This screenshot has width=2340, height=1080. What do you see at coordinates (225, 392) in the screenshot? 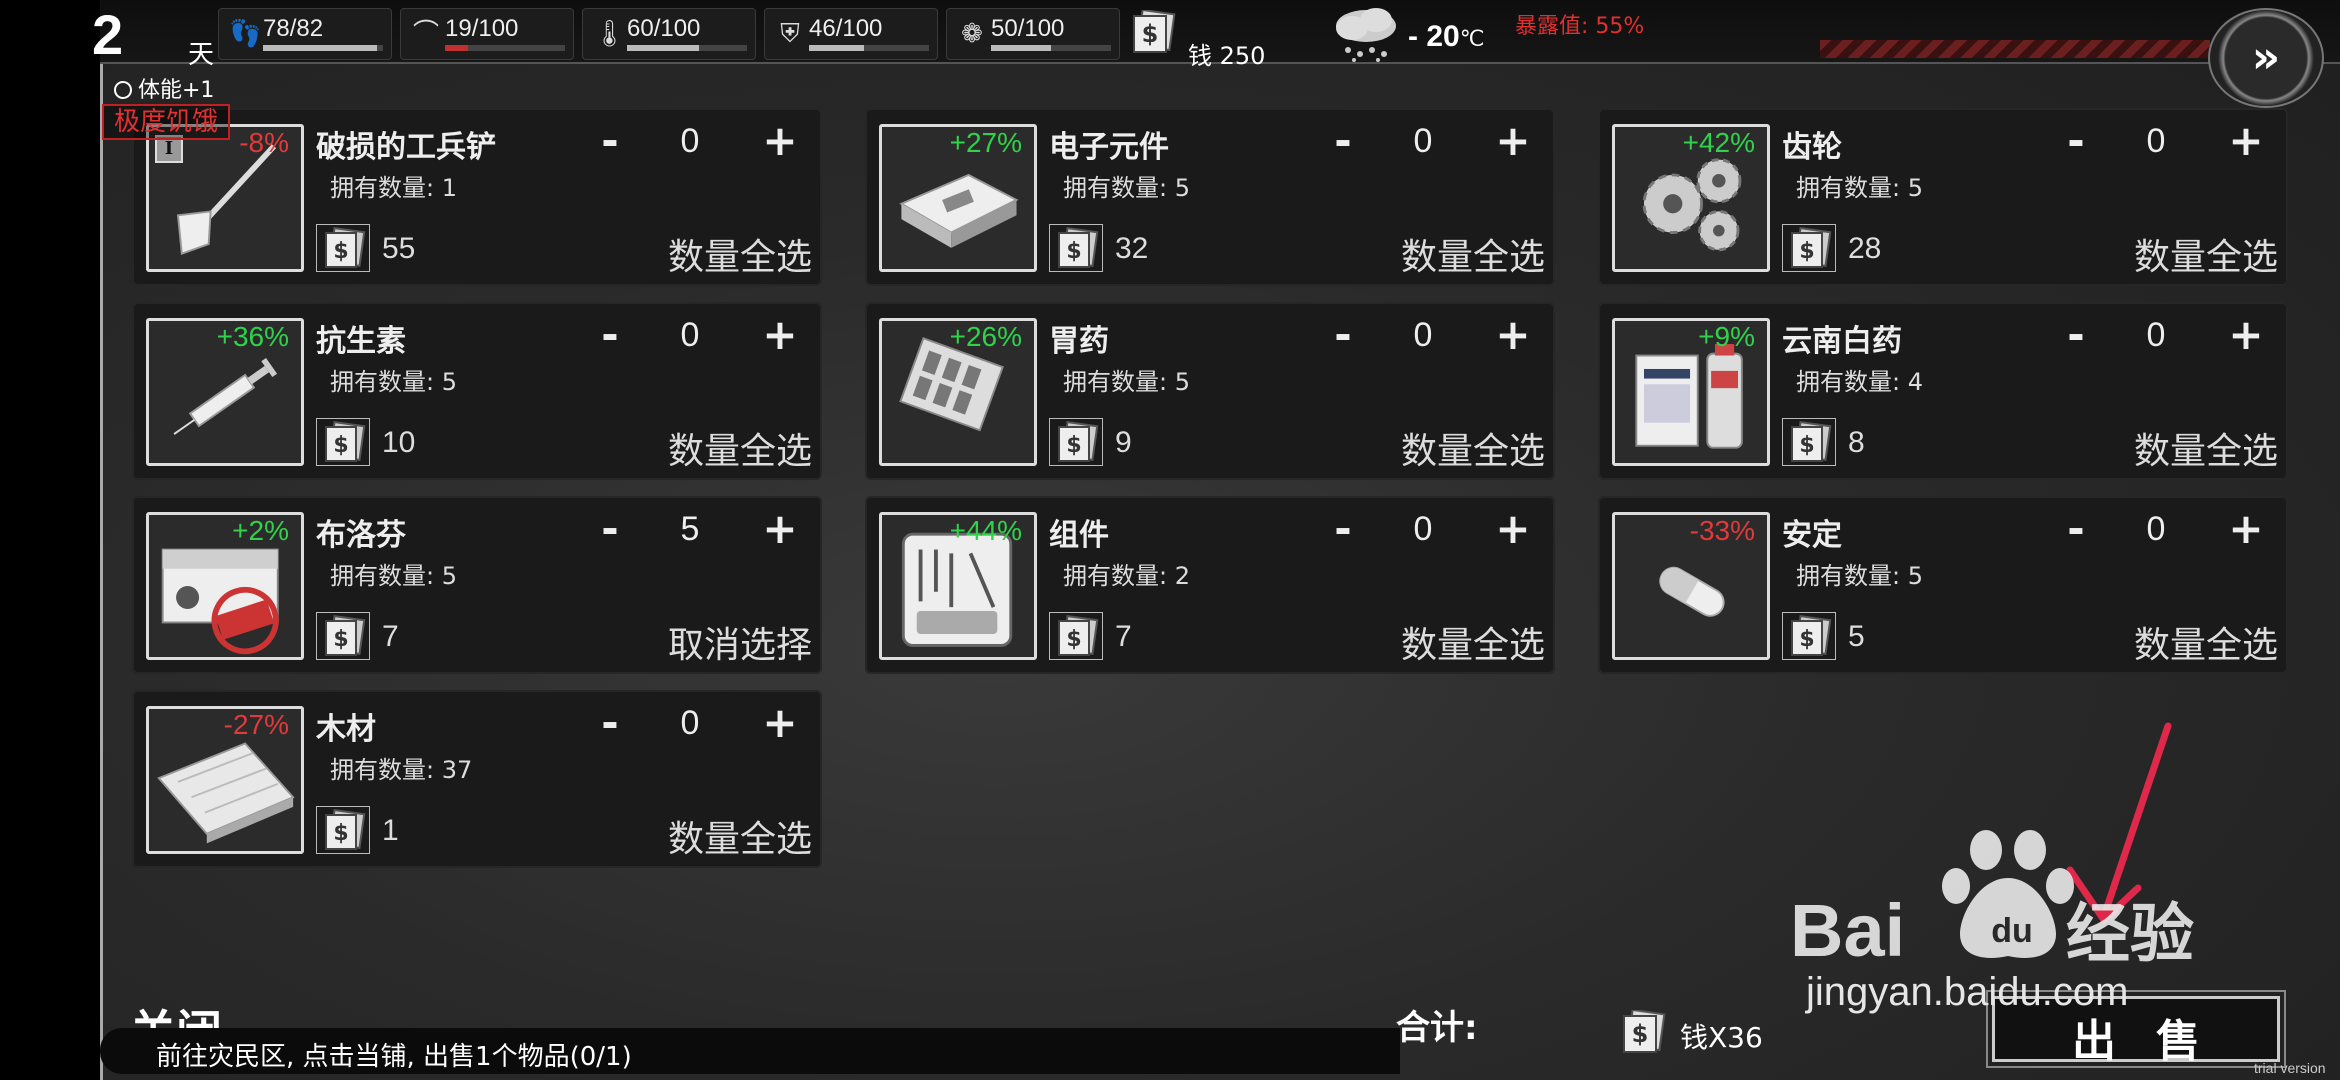
I see `item-thumbnail: +36%` at bounding box center [225, 392].